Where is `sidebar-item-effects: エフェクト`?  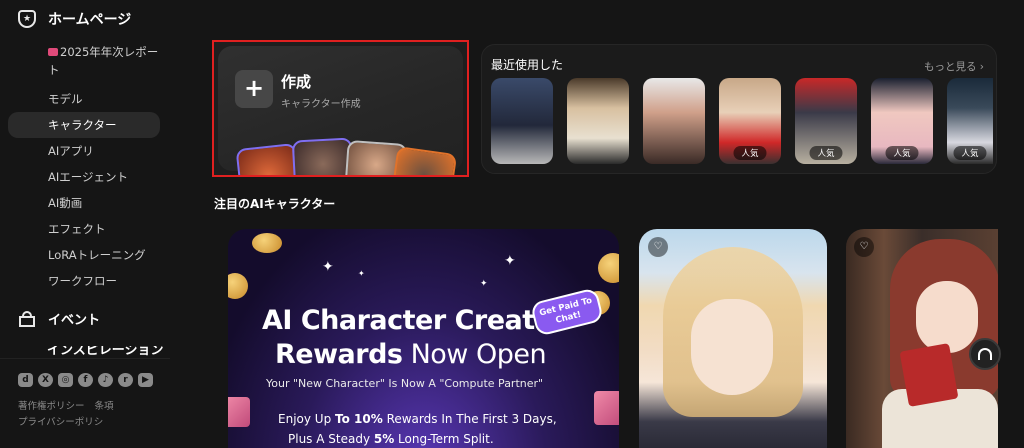 sidebar-item-effects: エフェクト is located at coordinates (84, 229).